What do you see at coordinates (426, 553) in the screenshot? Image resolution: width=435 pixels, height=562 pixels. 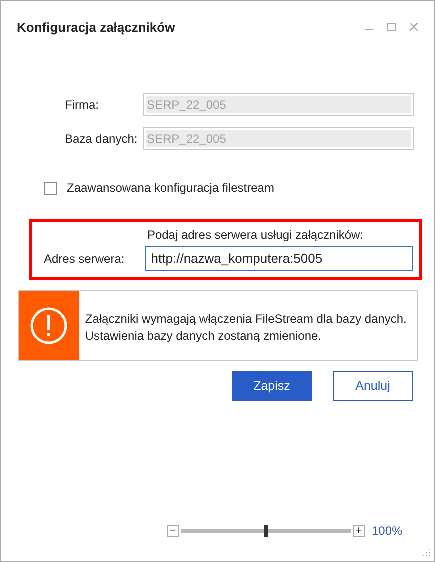 I see `resize-grip-icon` at bounding box center [426, 553].